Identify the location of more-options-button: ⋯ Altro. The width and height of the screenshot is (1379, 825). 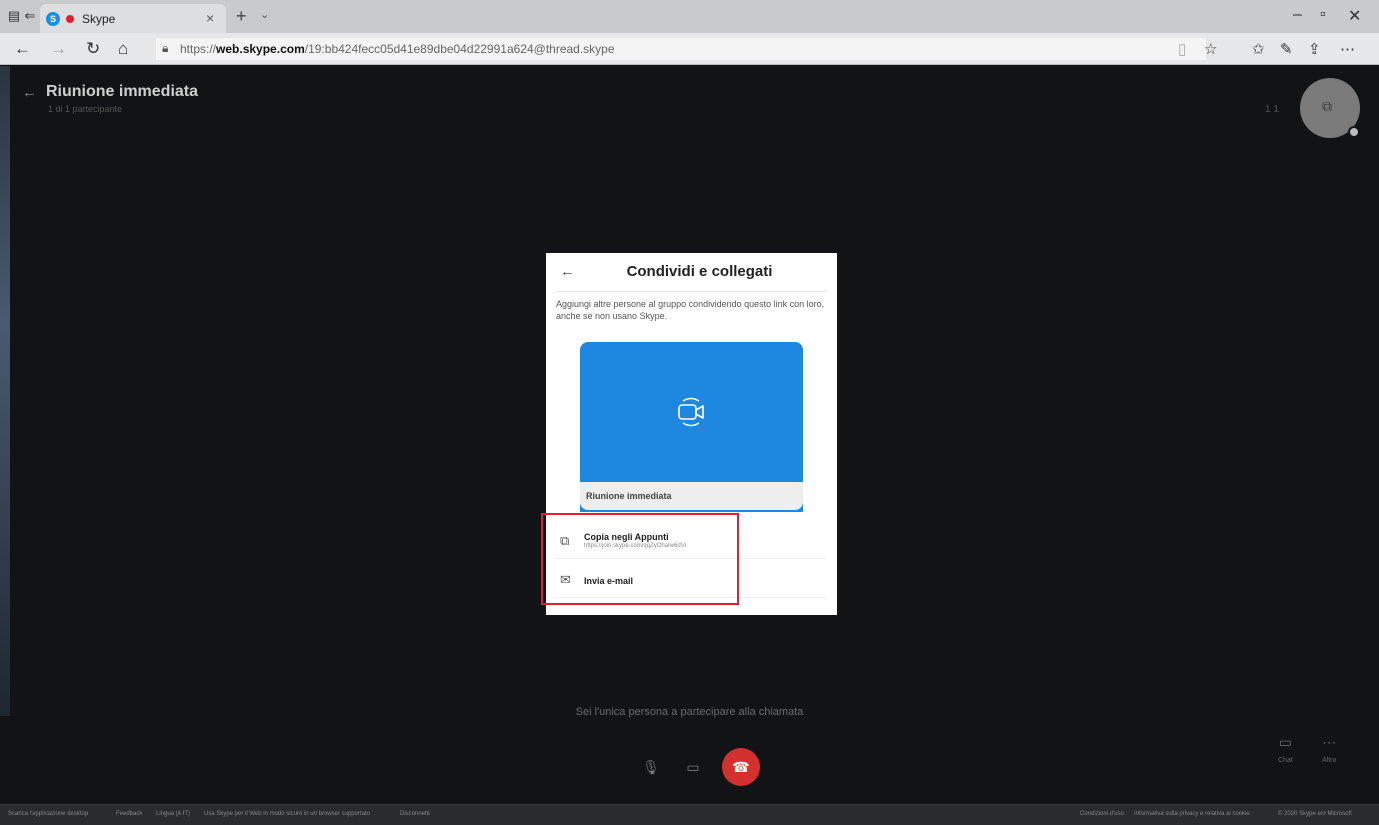
(1329, 749).